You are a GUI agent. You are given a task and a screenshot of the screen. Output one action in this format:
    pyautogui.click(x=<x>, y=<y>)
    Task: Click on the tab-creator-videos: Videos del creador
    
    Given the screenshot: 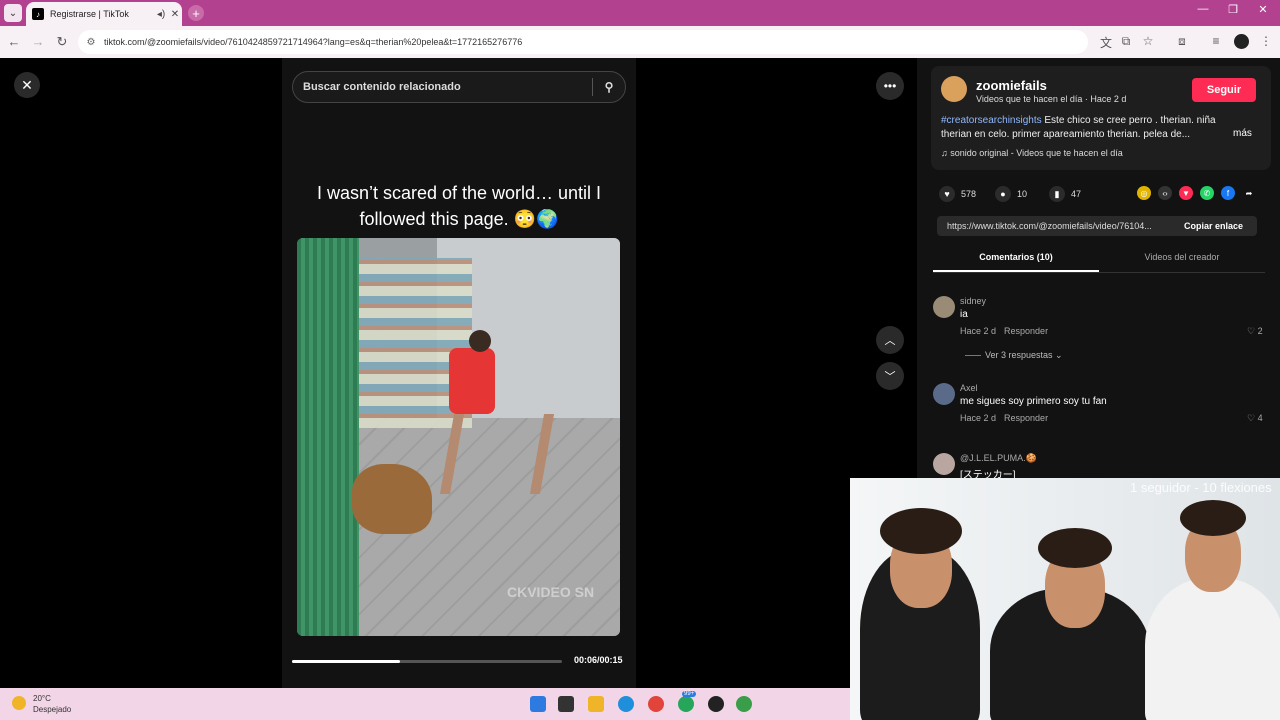 What is the action you would take?
    pyautogui.click(x=1182, y=257)
    